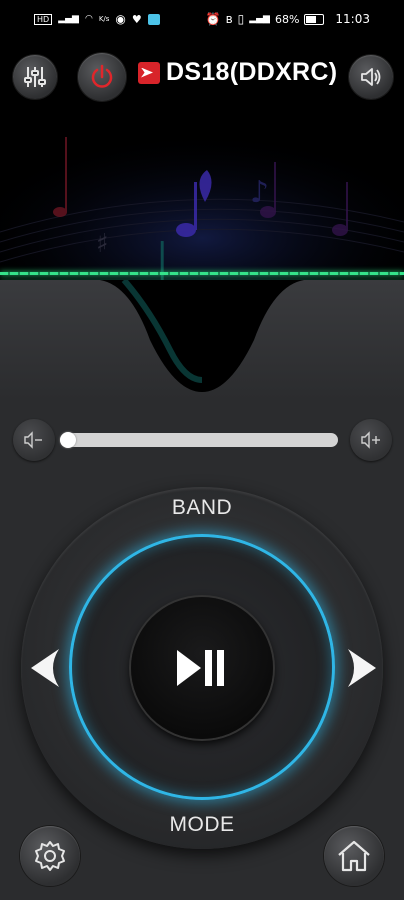  I want to click on status-right: ⏰ ʙ ▯ ▂▄▆ 68% 11:03, so click(288, 19).